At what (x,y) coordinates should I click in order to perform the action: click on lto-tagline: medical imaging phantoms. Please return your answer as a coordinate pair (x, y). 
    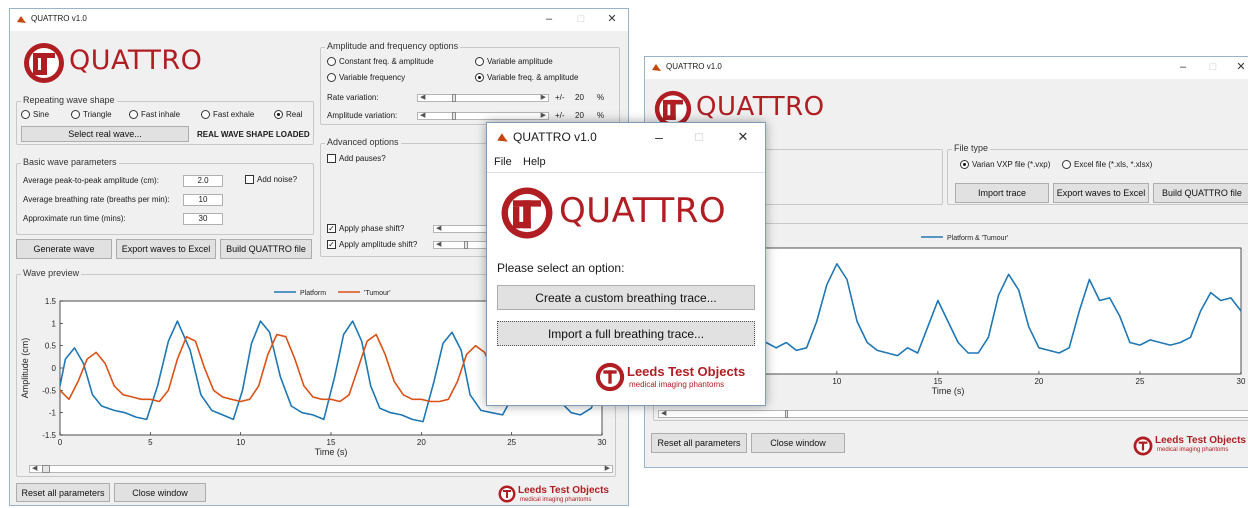
    Looking at the image, I should click on (677, 384).